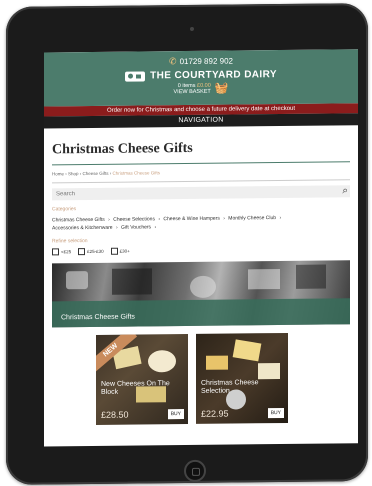 The width and height of the screenshot is (372, 486). What do you see at coordinates (120, 251) in the screenshot?
I see `filter-30-plus: £30+` at bounding box center [120, 251].